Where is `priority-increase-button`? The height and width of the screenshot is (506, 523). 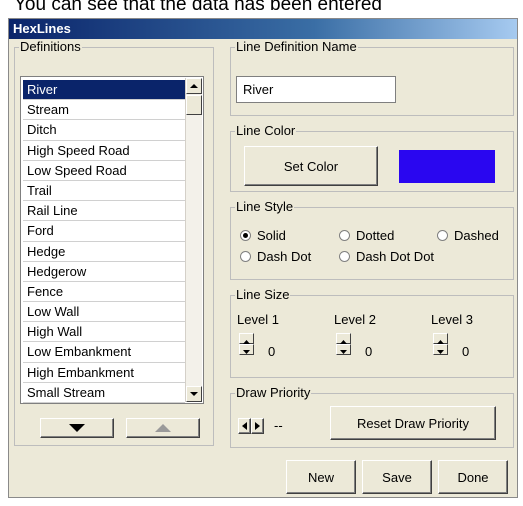 priority-increase-button is located at coordinates (257, 426).